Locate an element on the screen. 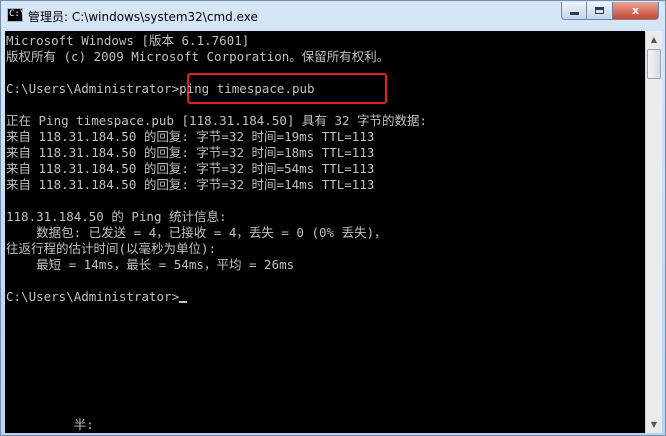 The image size is (666, 436). title-bar: C:\ 管理员: C:\windows\system32\cmd.exe x is located at coordinates (333, 16).